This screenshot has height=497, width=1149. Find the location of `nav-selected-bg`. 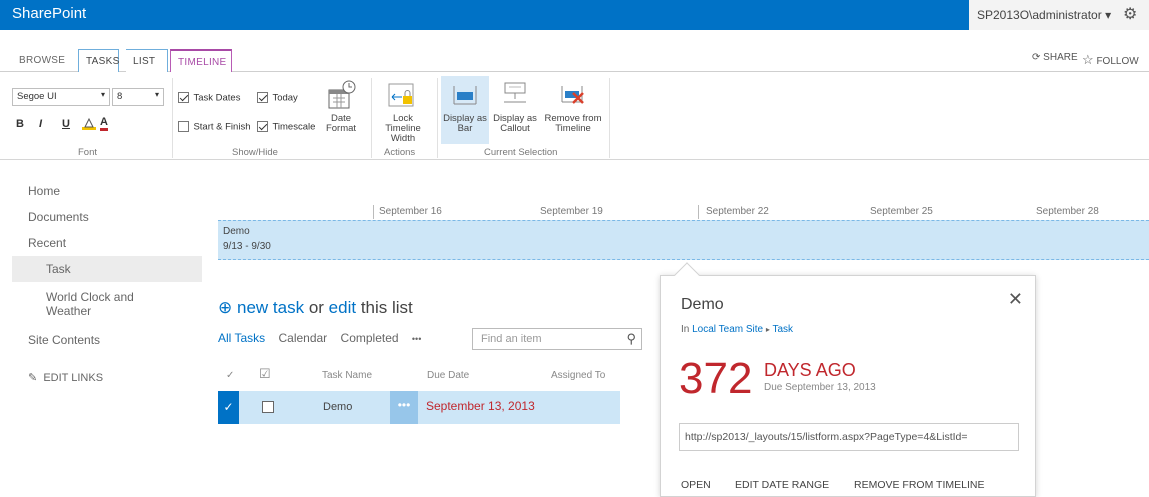

nav-selected-bg is located at coordinates (107, 269).